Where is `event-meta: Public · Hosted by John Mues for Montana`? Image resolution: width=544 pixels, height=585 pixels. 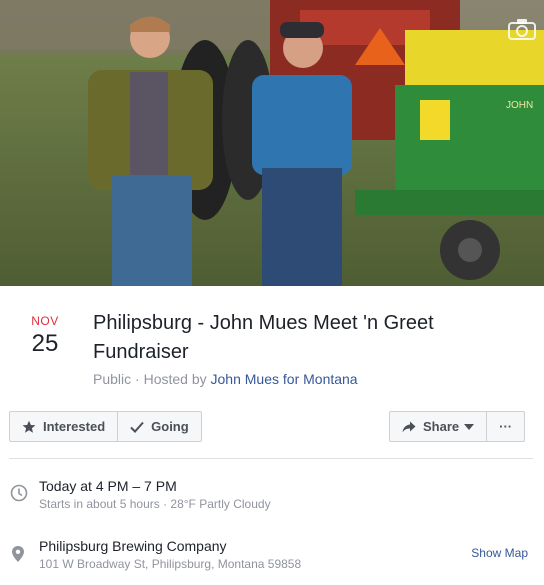
event-meta: Public · Hosted by John Mues for Montana is located at coordinates (225, 379).